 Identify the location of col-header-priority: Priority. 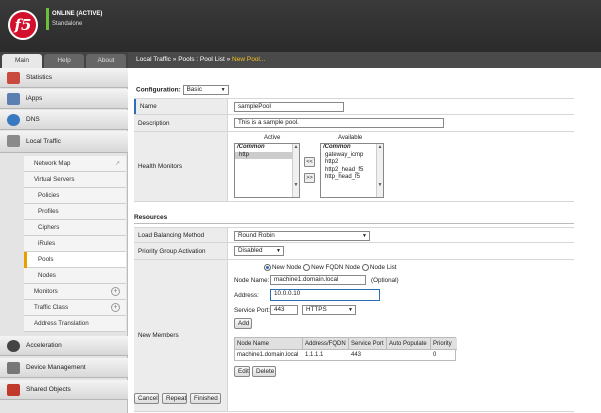
(444, 344).